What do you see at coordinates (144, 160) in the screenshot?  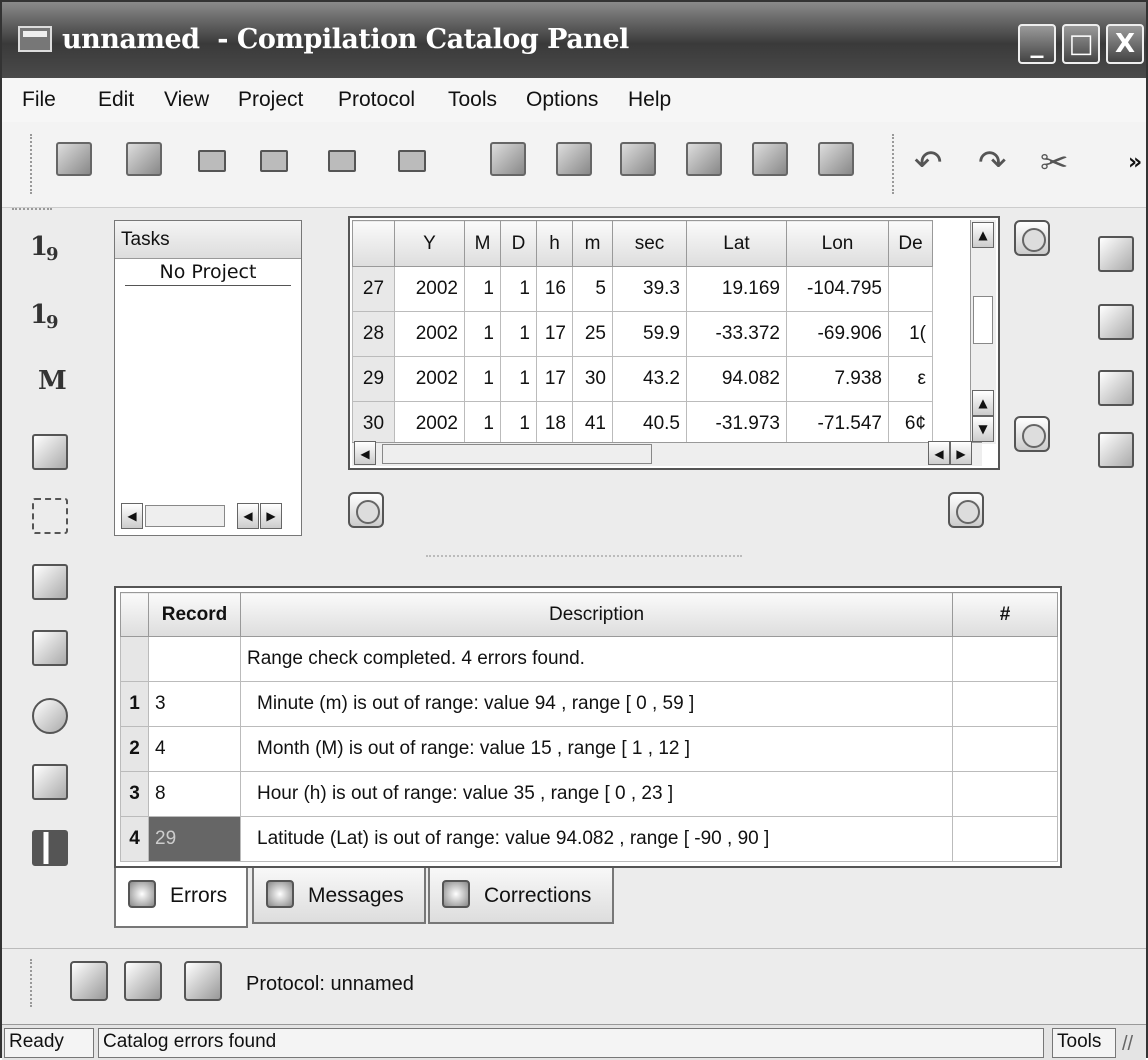 I see `open-project-icon` at bounding box center [144, 160].